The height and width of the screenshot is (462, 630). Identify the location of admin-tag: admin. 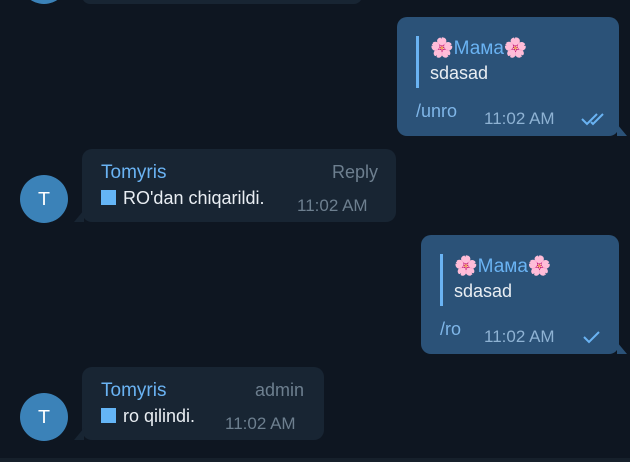
(279, 390).